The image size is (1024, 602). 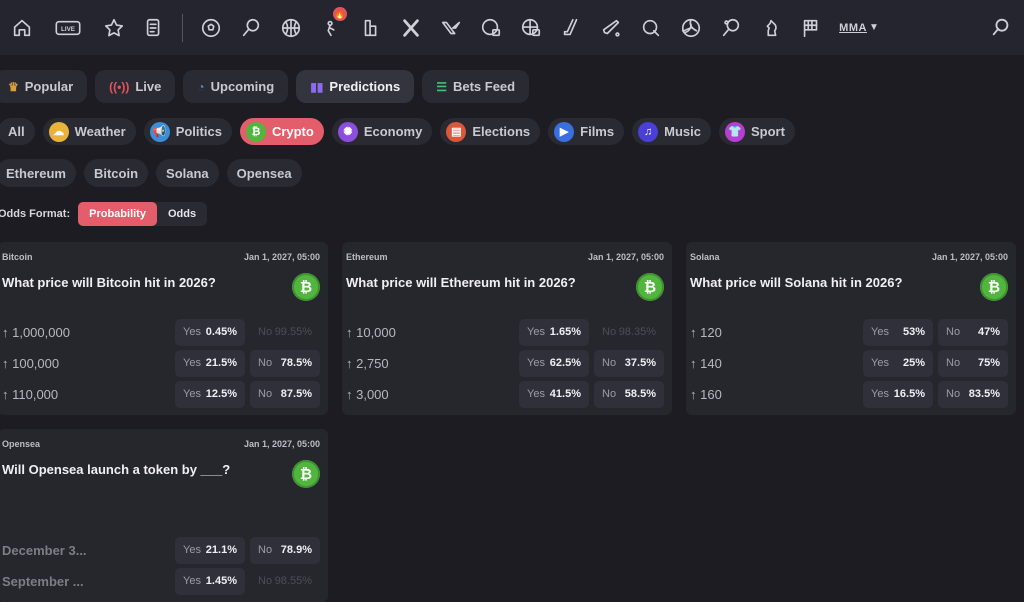 What do you see at coordinates (296, 394) in the screenshot?
I see `no-probability: 87.5%` at bounding box center [296, 394].